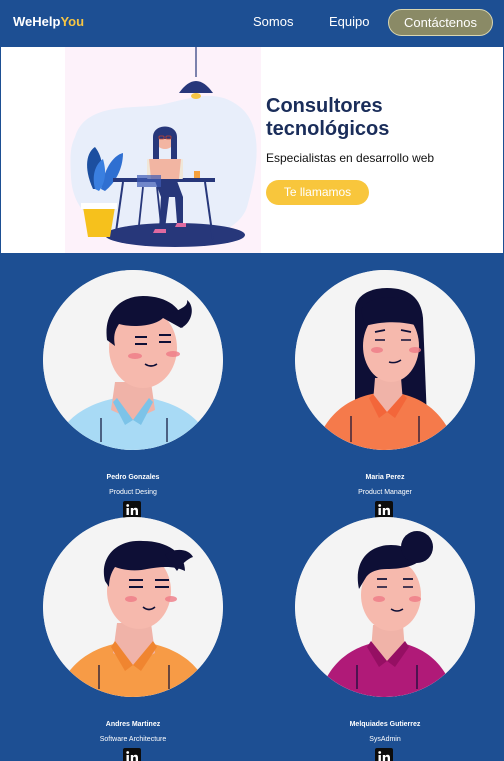  Describe the element at coordinates (317, 192) in the screenshot. I see `call-me-button: Te llamamos` at that location.